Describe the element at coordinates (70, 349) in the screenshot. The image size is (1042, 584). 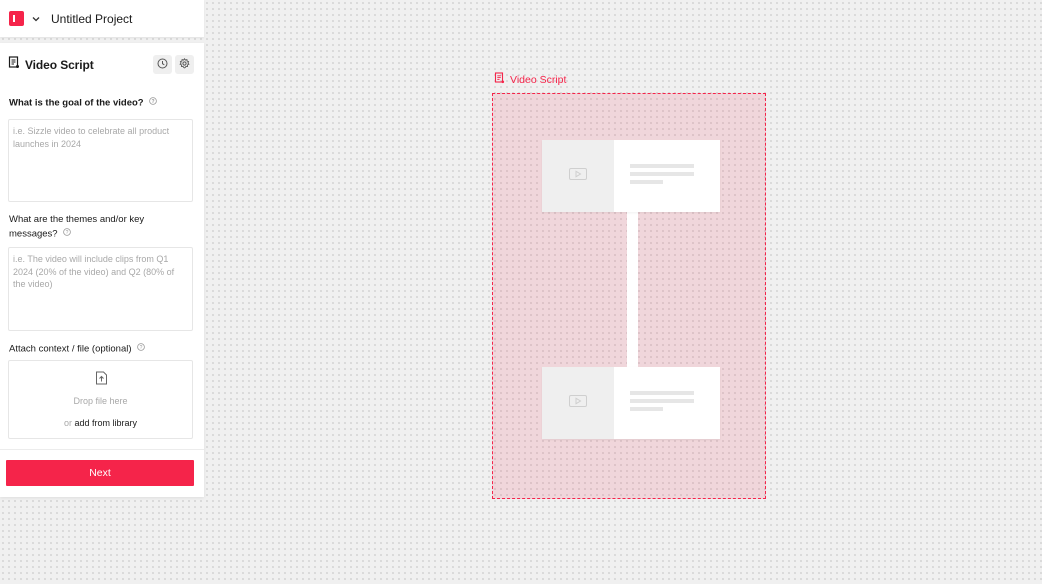
I see `attach-label-text: Attach context / file (optional)` at that location.